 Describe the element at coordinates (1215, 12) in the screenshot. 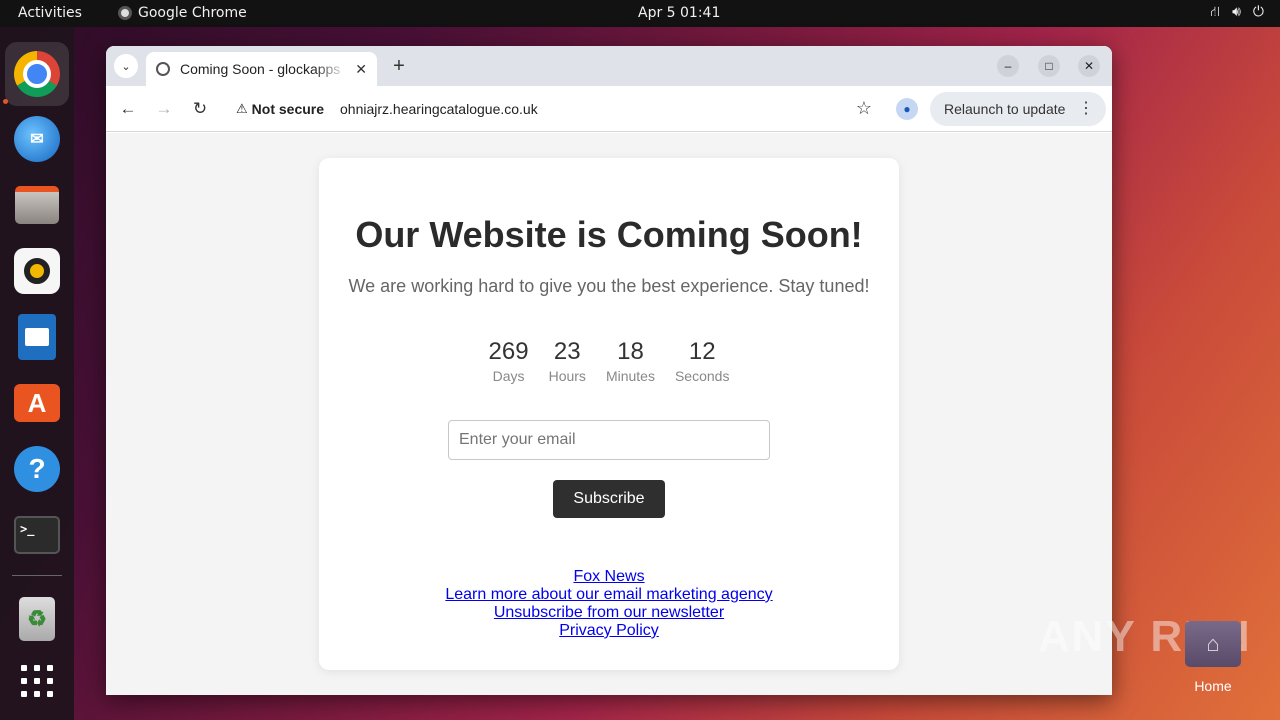

I see `network-icon: ⛙` at that location.